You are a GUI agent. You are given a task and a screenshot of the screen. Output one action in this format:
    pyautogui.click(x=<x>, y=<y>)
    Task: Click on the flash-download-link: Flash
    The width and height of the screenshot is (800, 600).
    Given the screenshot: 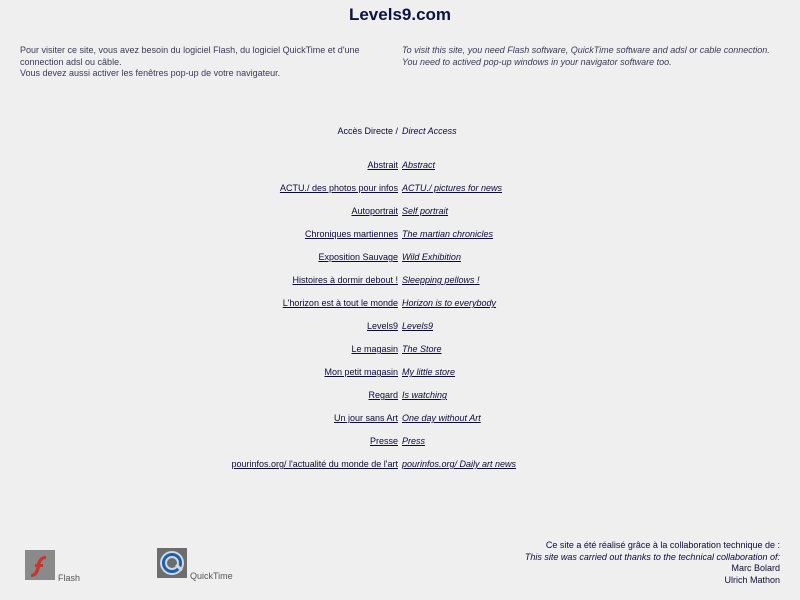 What is the action you would take?
    pyautogui.click(x=53, y=566)
    